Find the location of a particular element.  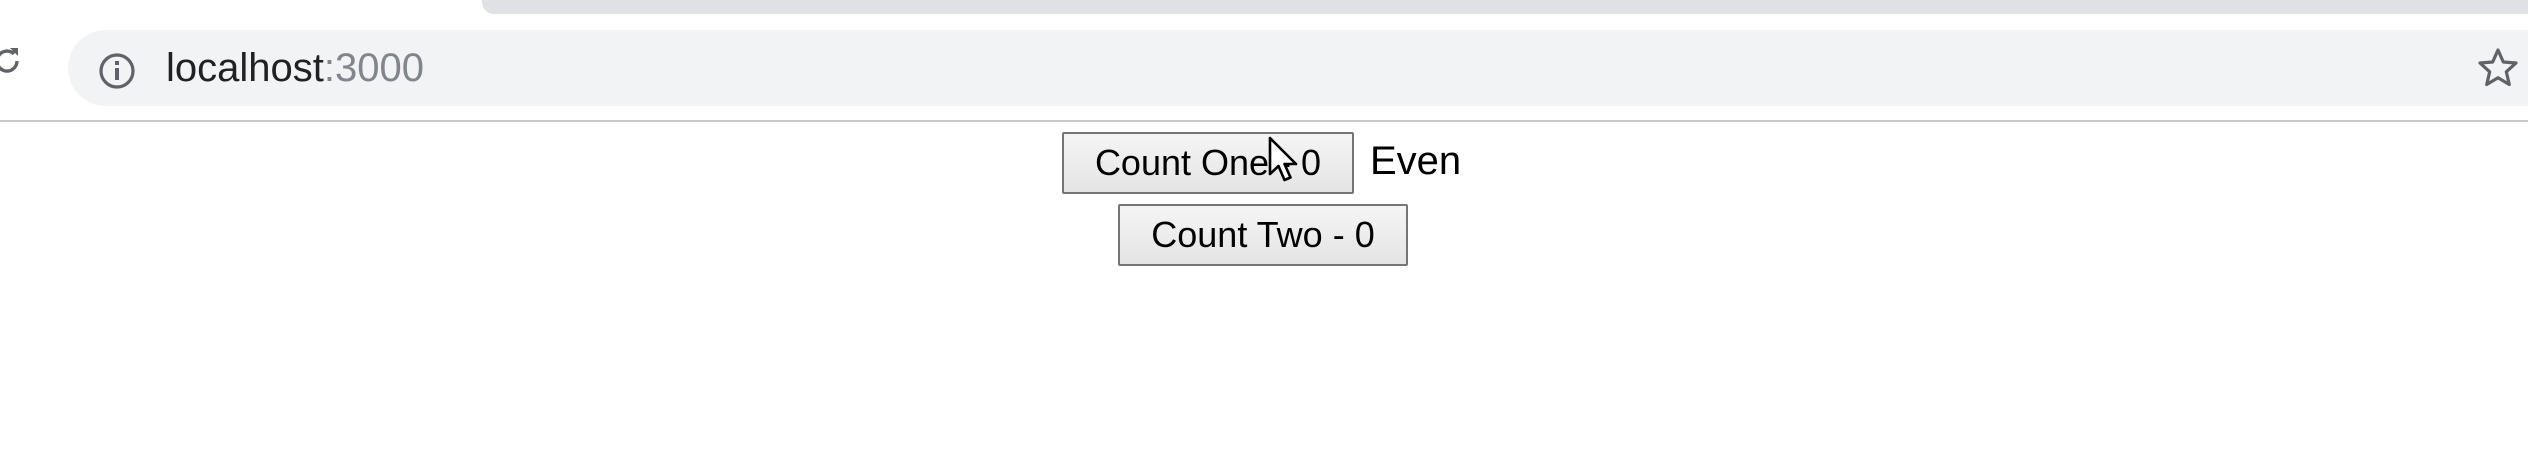

tab-strip-edge is located at coordinates (1505, 7).